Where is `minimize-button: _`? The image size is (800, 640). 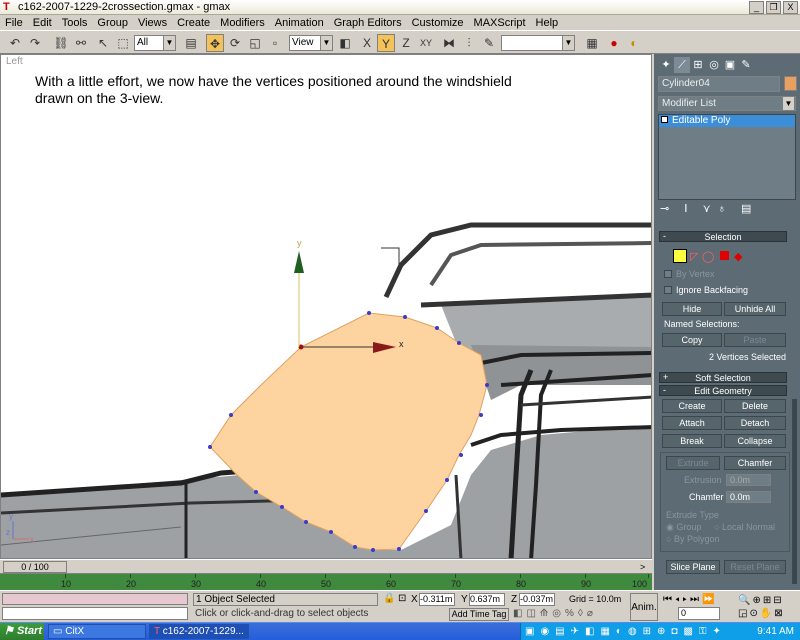 minimize-button: _ is located at coordinates (756, 7).